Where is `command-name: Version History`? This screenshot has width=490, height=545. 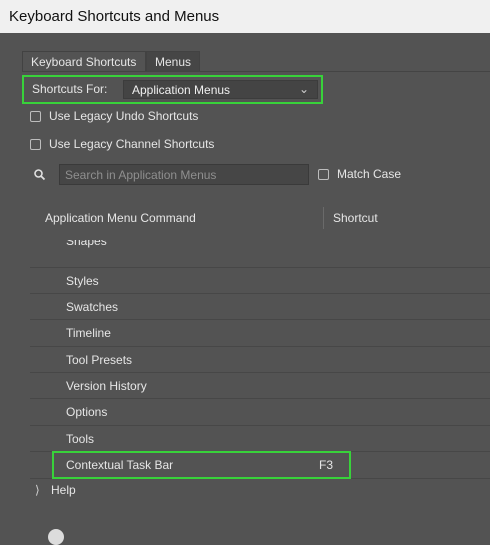
command-name: Version History is located at coordinates (106, 386).